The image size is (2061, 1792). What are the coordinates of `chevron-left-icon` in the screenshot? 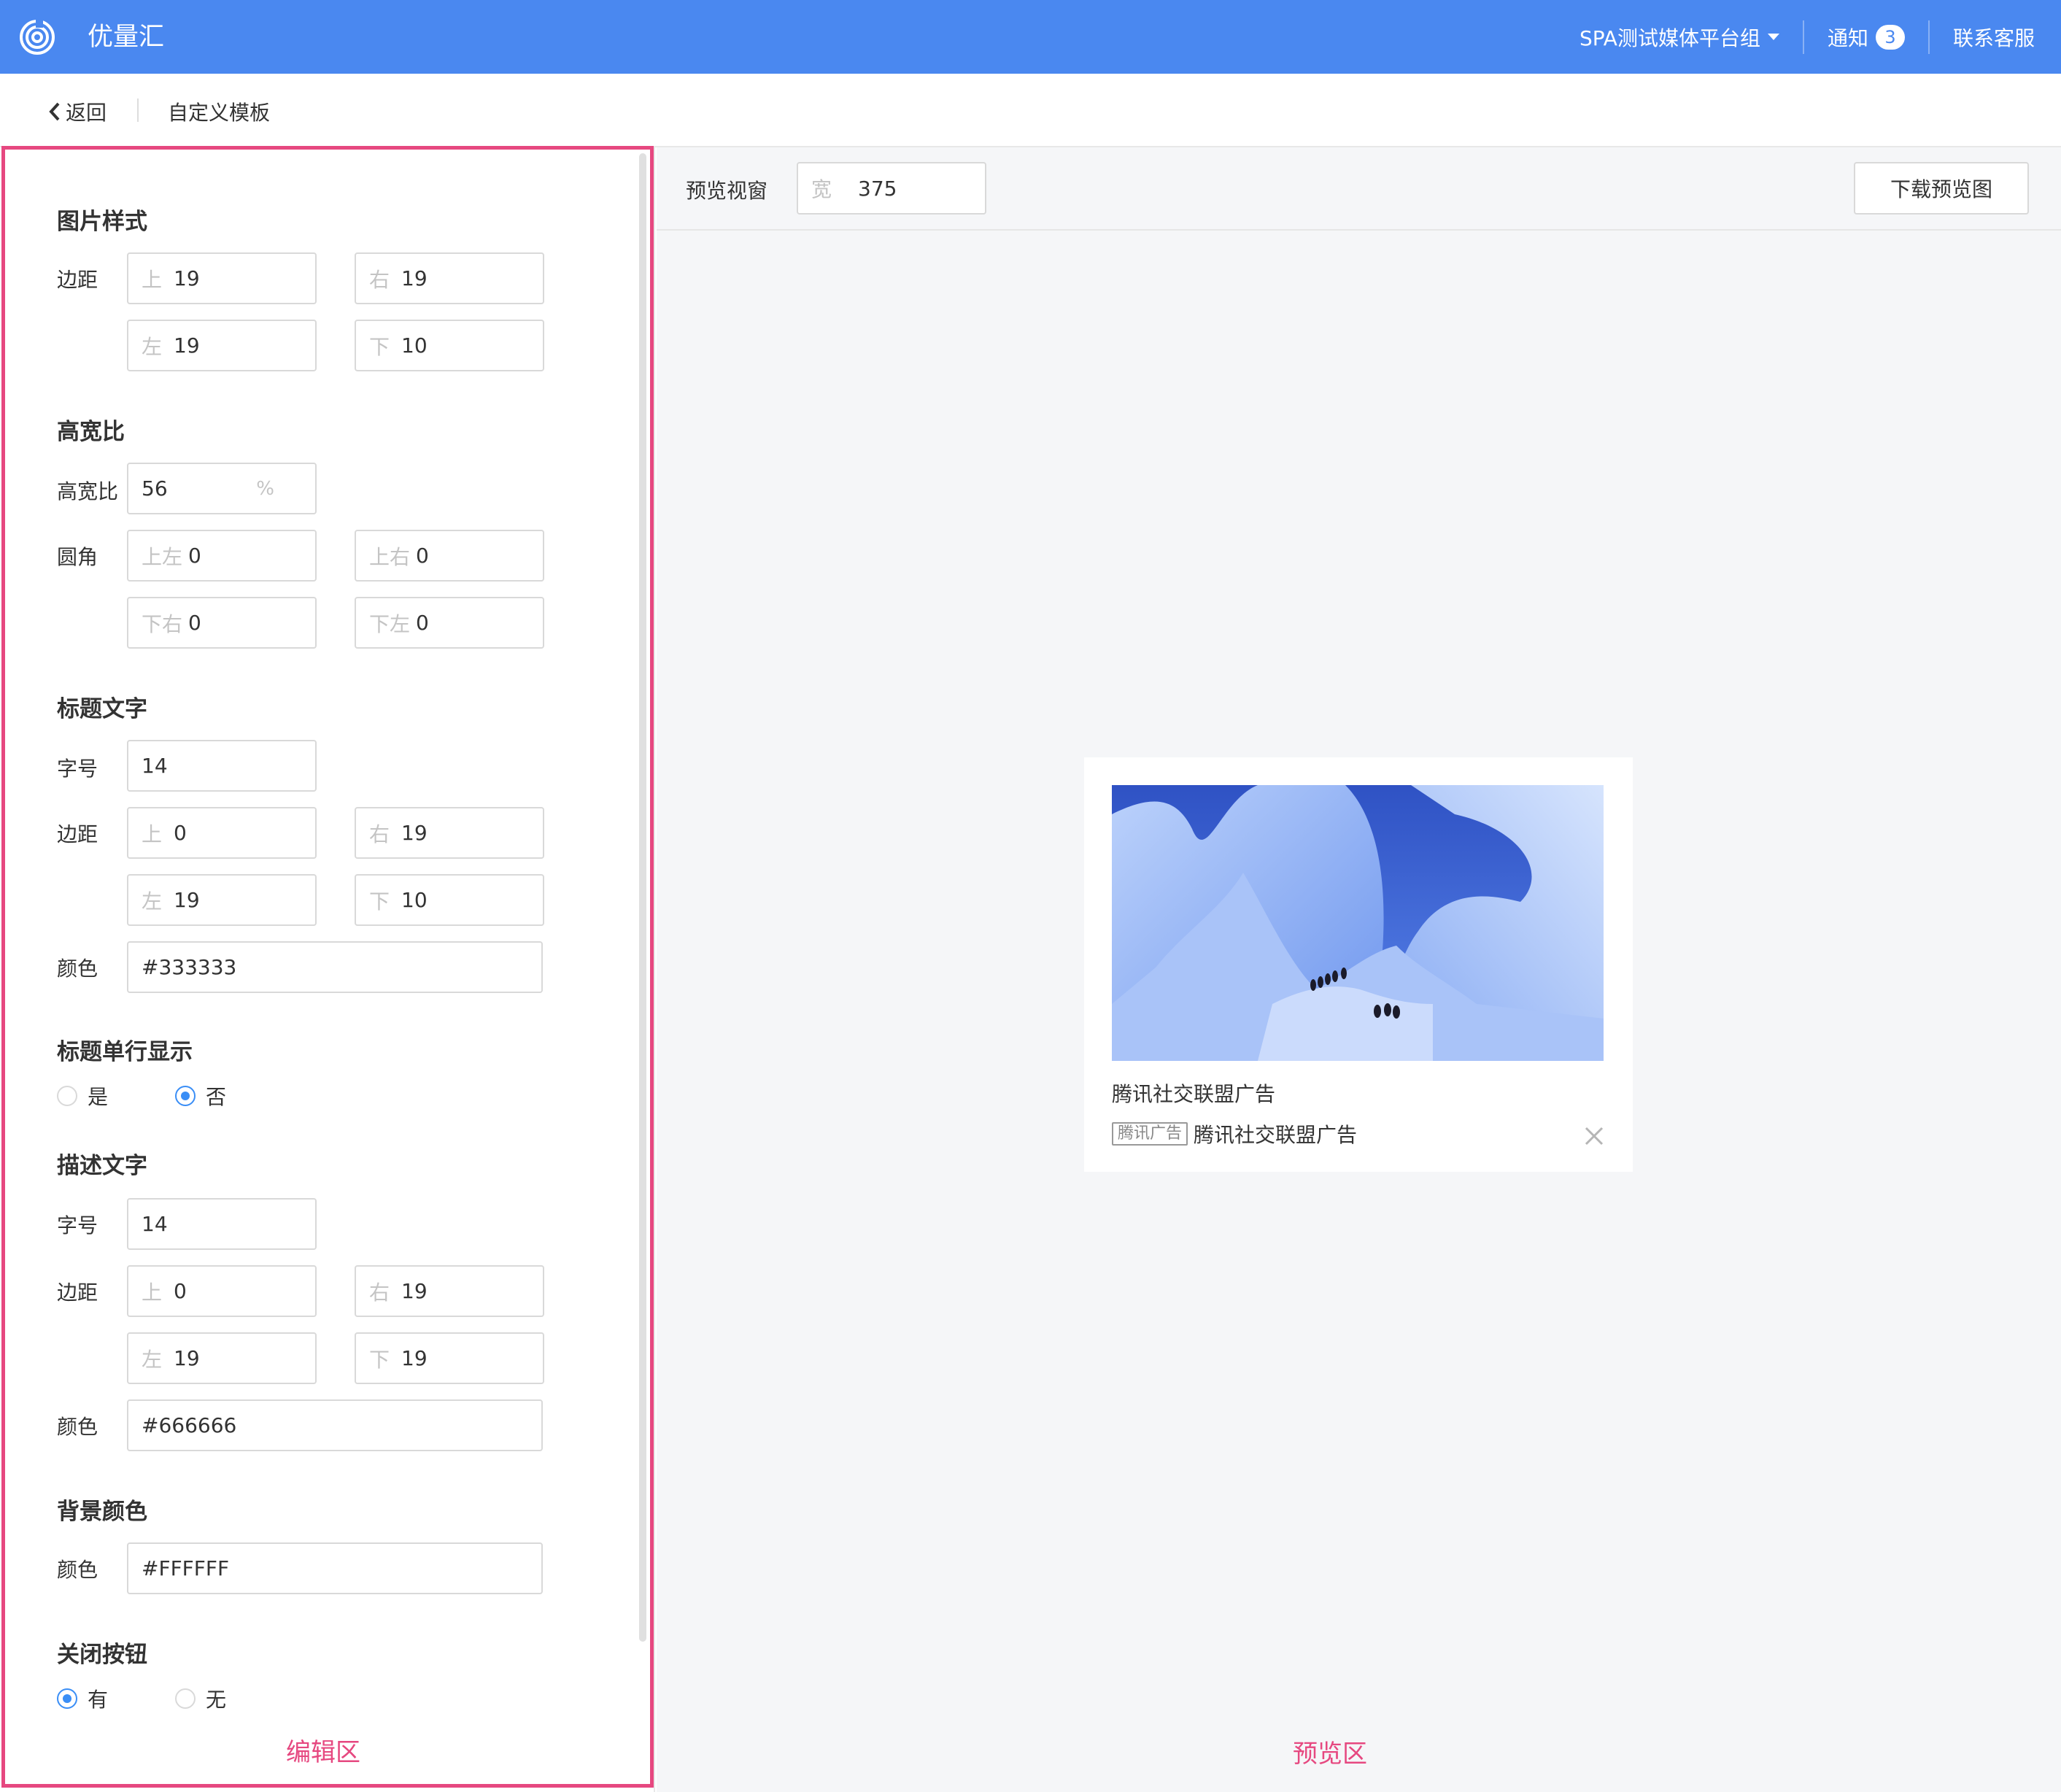 It's located at (54, 111).